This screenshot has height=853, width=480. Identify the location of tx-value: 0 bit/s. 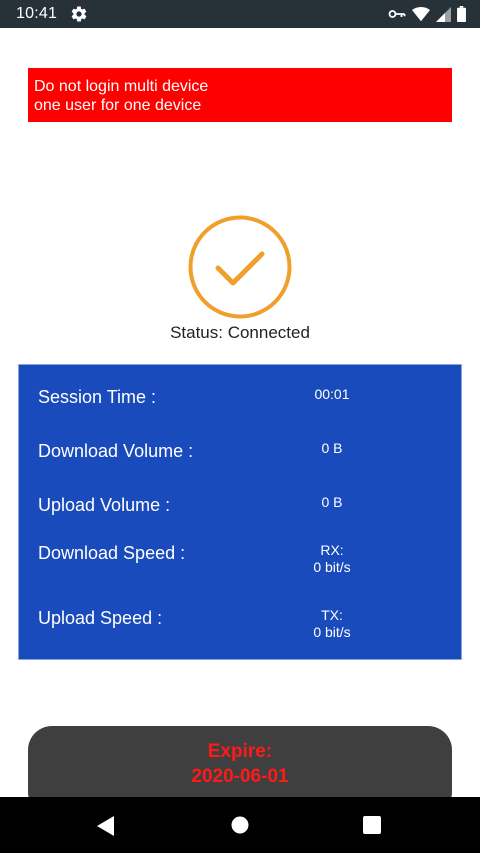
(332, 632).